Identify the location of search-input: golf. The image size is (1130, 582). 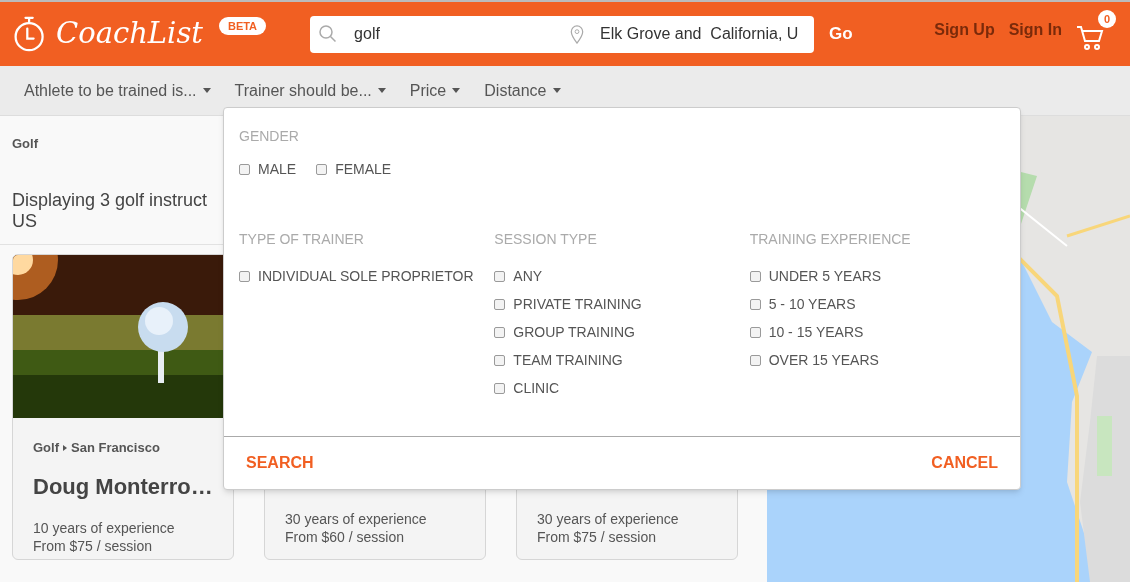
(449, 34).